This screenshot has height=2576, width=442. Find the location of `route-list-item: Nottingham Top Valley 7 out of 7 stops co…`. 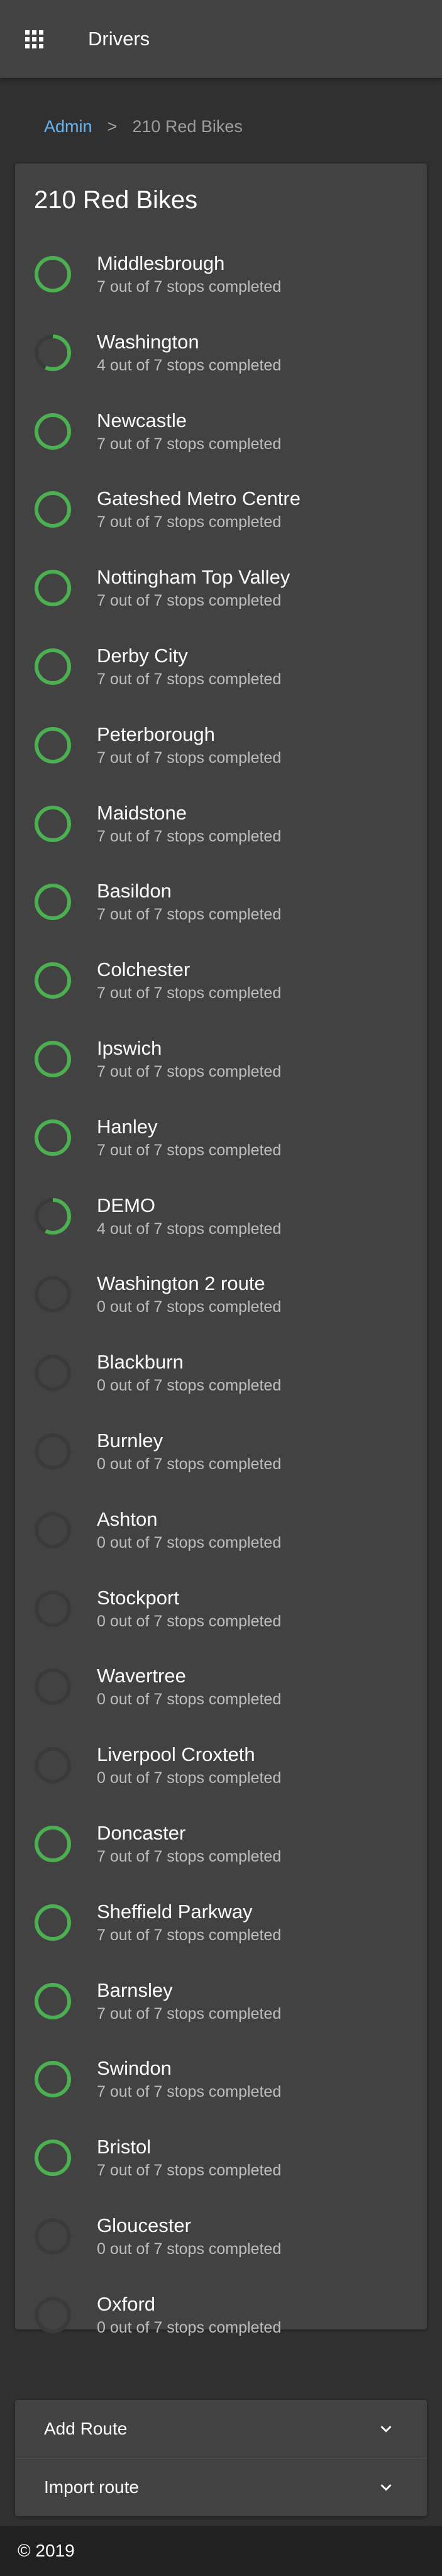

route-list-item: Nottingham Top Valley 7 out of 7 stops co… is located at coordinates (221, 594).